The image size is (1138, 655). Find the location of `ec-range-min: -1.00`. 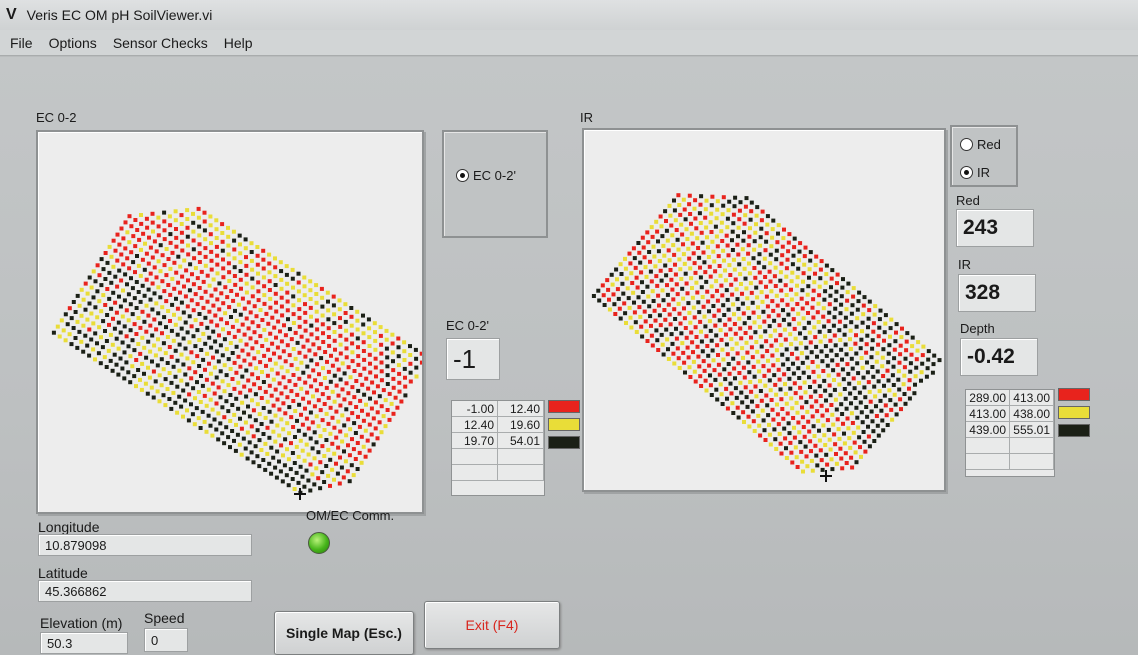

ec-range-min: -1.00 is located at coordinates (475, 408).